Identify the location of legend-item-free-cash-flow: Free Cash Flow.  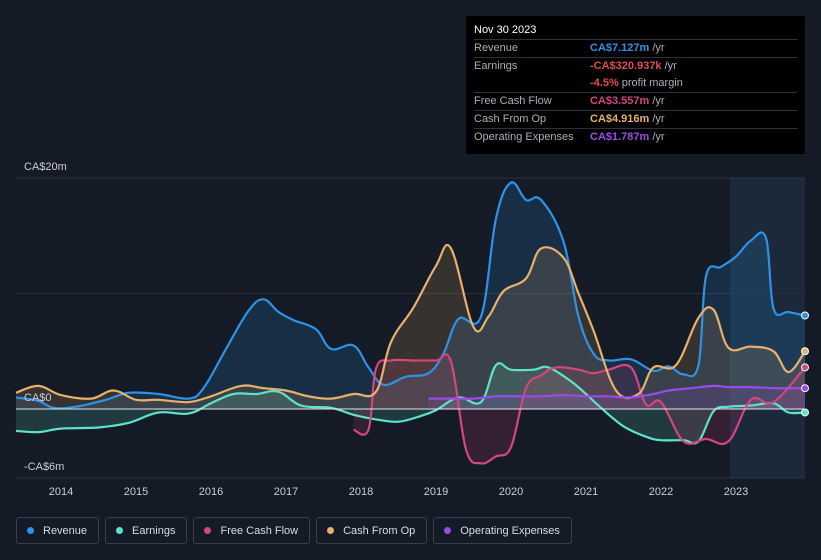
(252, 530).